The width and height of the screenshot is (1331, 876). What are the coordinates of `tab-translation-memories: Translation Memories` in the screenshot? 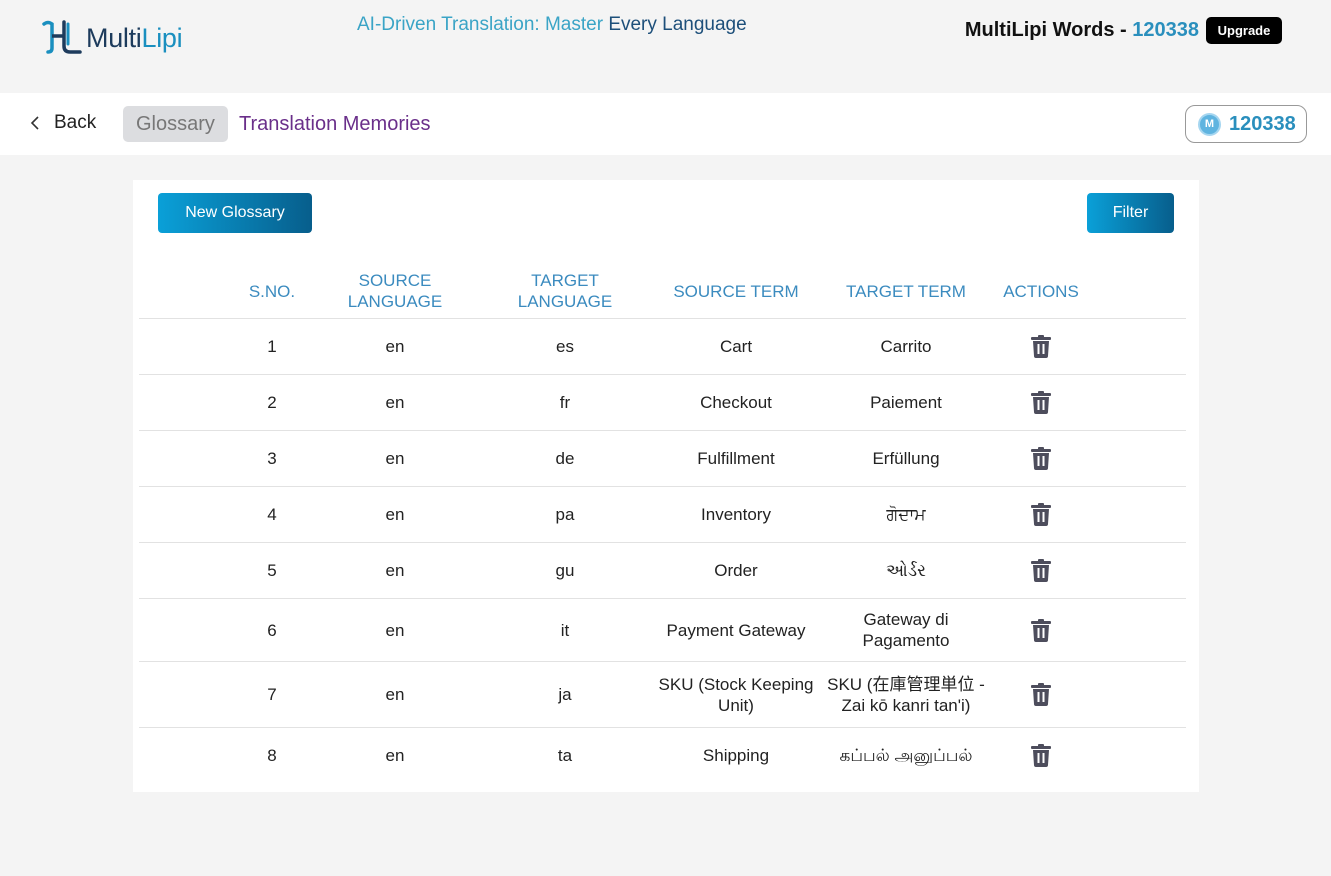 It's located at (335, 124).